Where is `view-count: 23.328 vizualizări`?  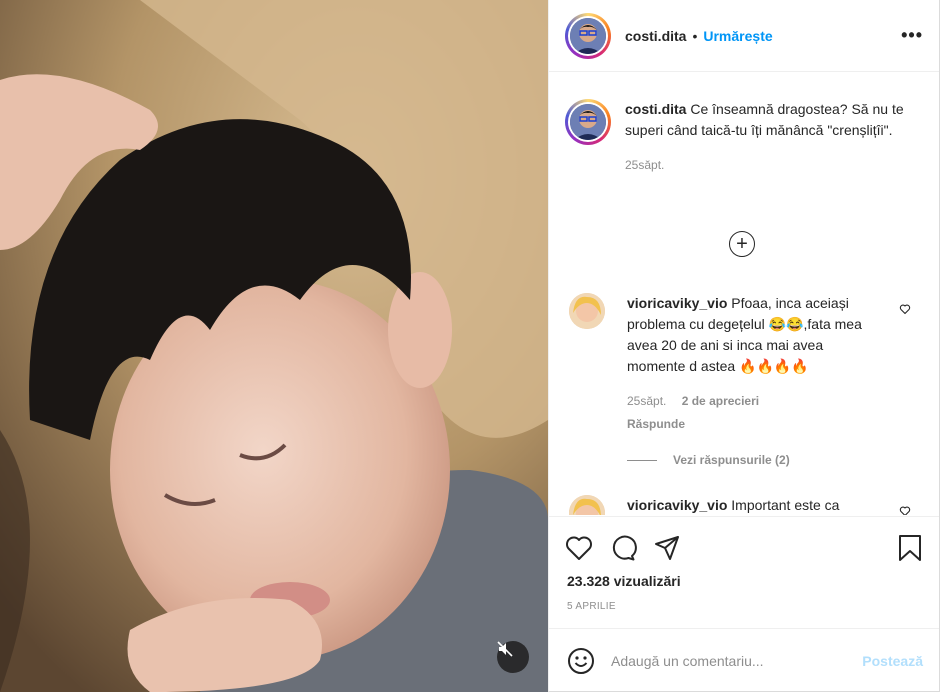 view-count: 23.328 vizualizări is located at coordinates (744, 576).